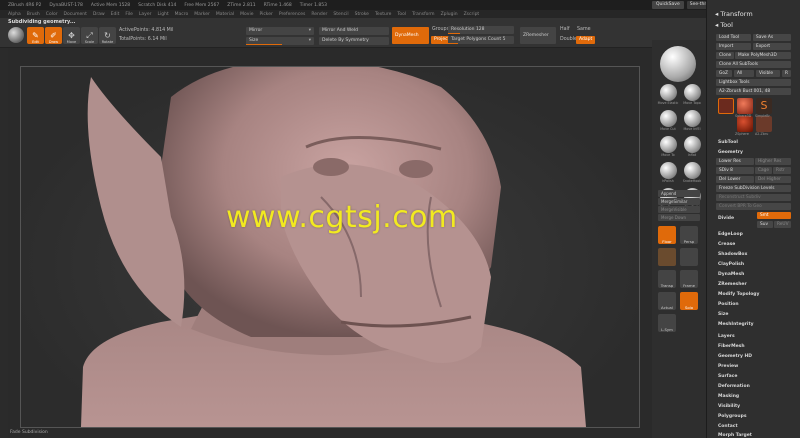 The image size is (800, 438). I want to click on crease-section: Crease, so click(726, 244).